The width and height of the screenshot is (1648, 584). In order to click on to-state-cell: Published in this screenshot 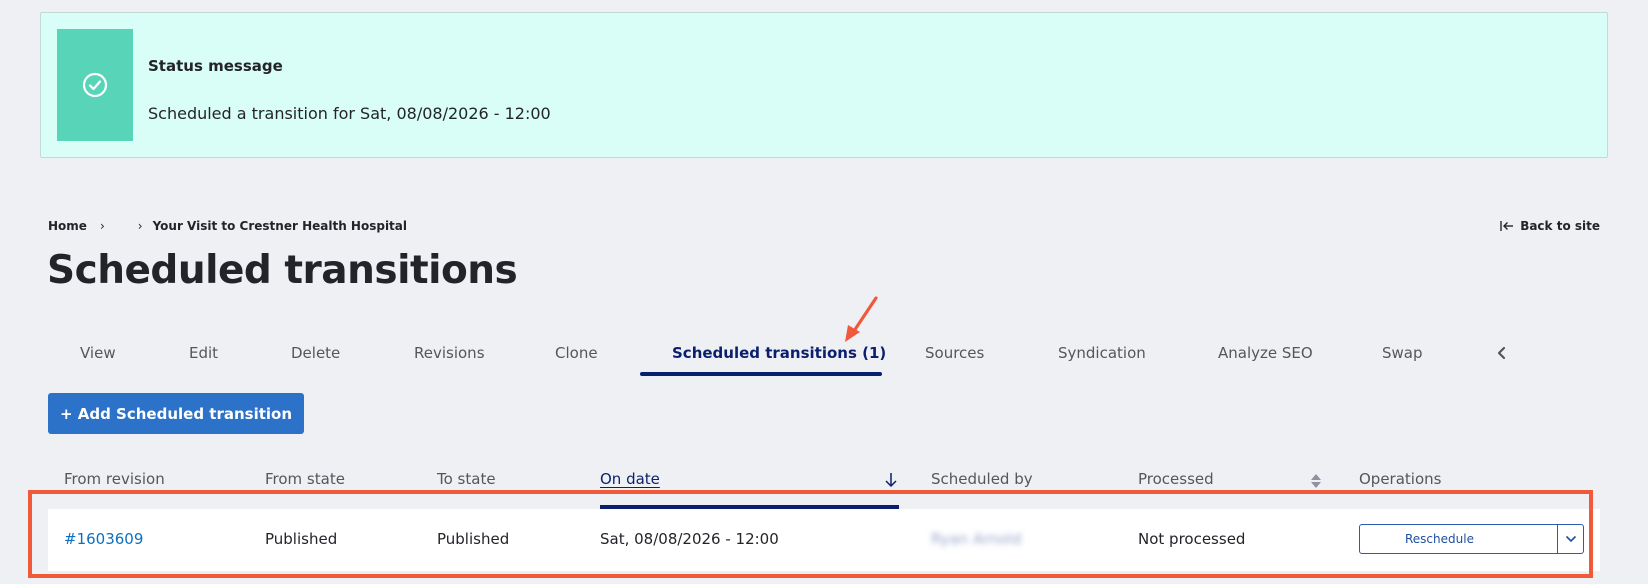, I will do `click(473, 539)`.